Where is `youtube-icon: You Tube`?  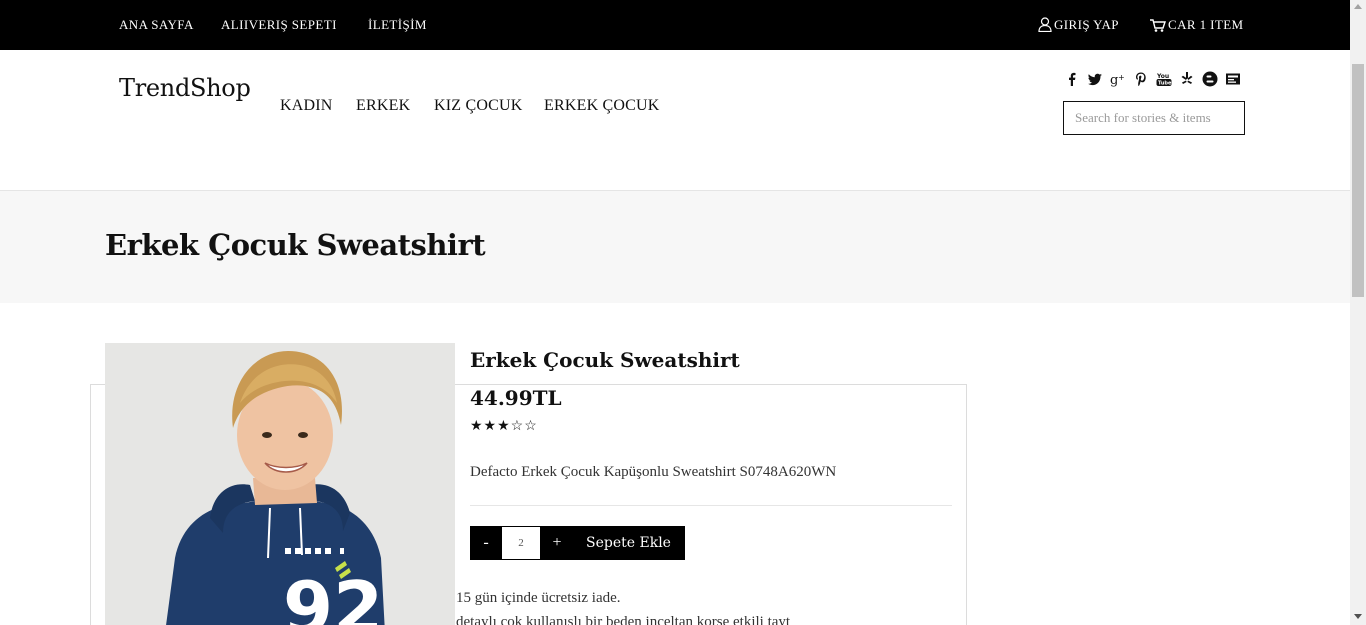
youtube-icon: You Tube is located at coordinates (1164, 79).